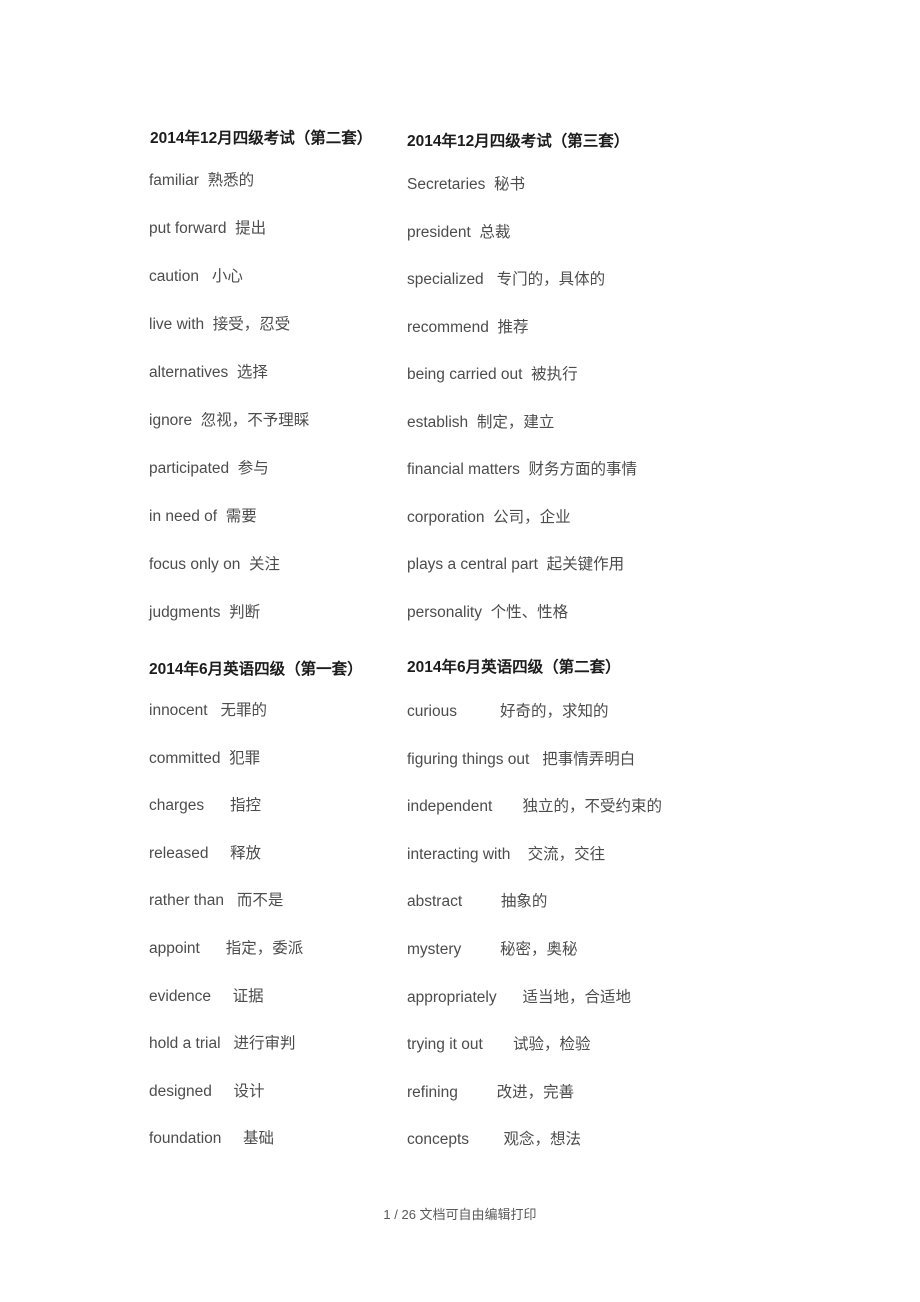 Image resolution: width=920 pixels, height=1302 pixels. What do you see at coordinates (227, 276) in the screenshot?
I see `vocab-term-zh: 小心` at bounding box center [227, 276].